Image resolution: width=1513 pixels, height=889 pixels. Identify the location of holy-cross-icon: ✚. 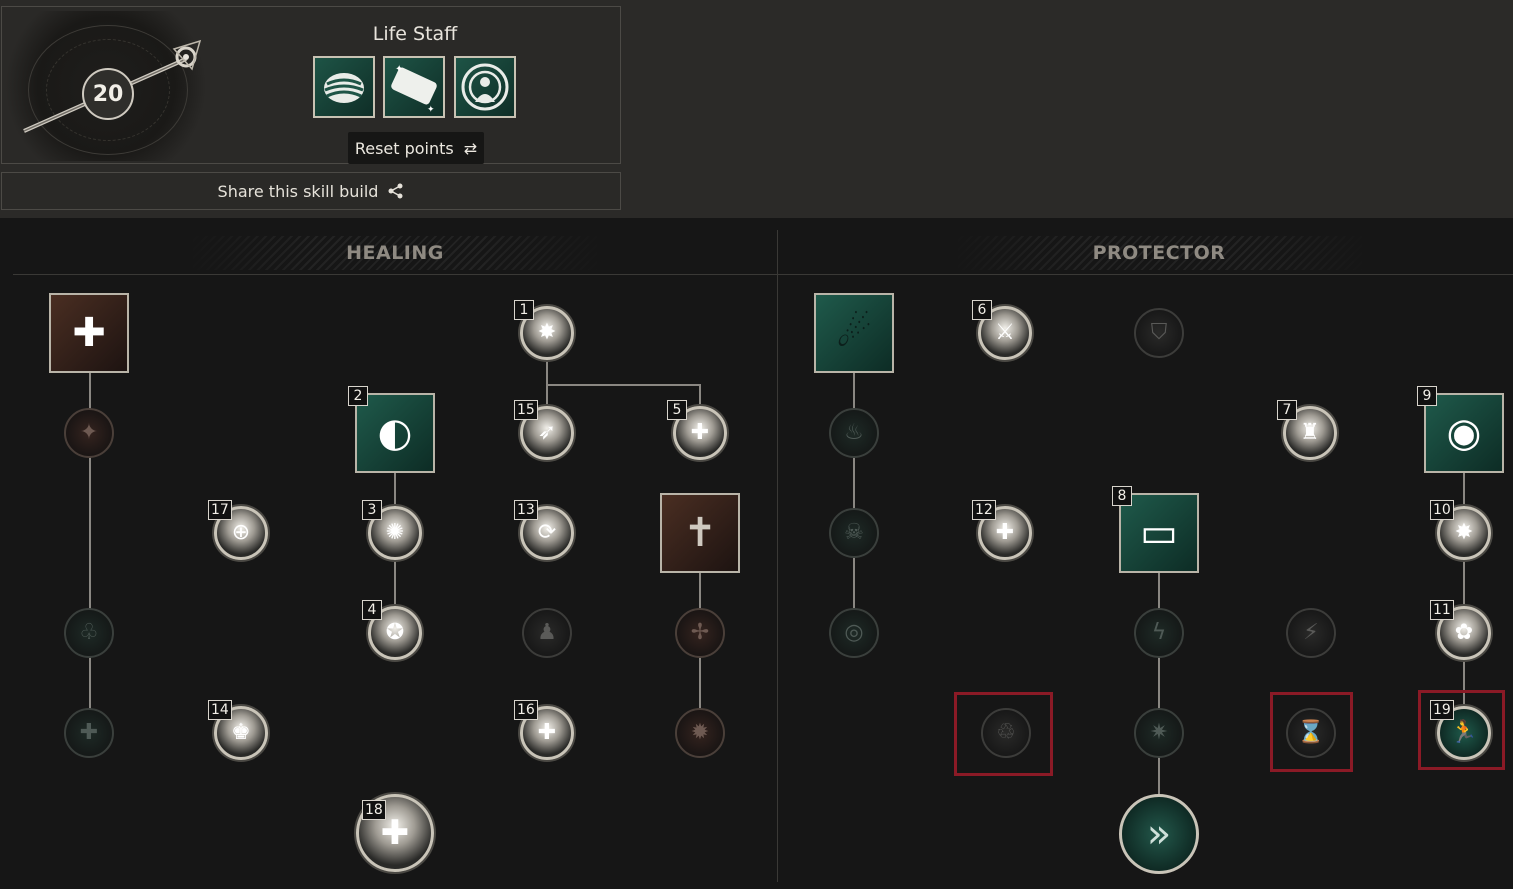
(89, 333).